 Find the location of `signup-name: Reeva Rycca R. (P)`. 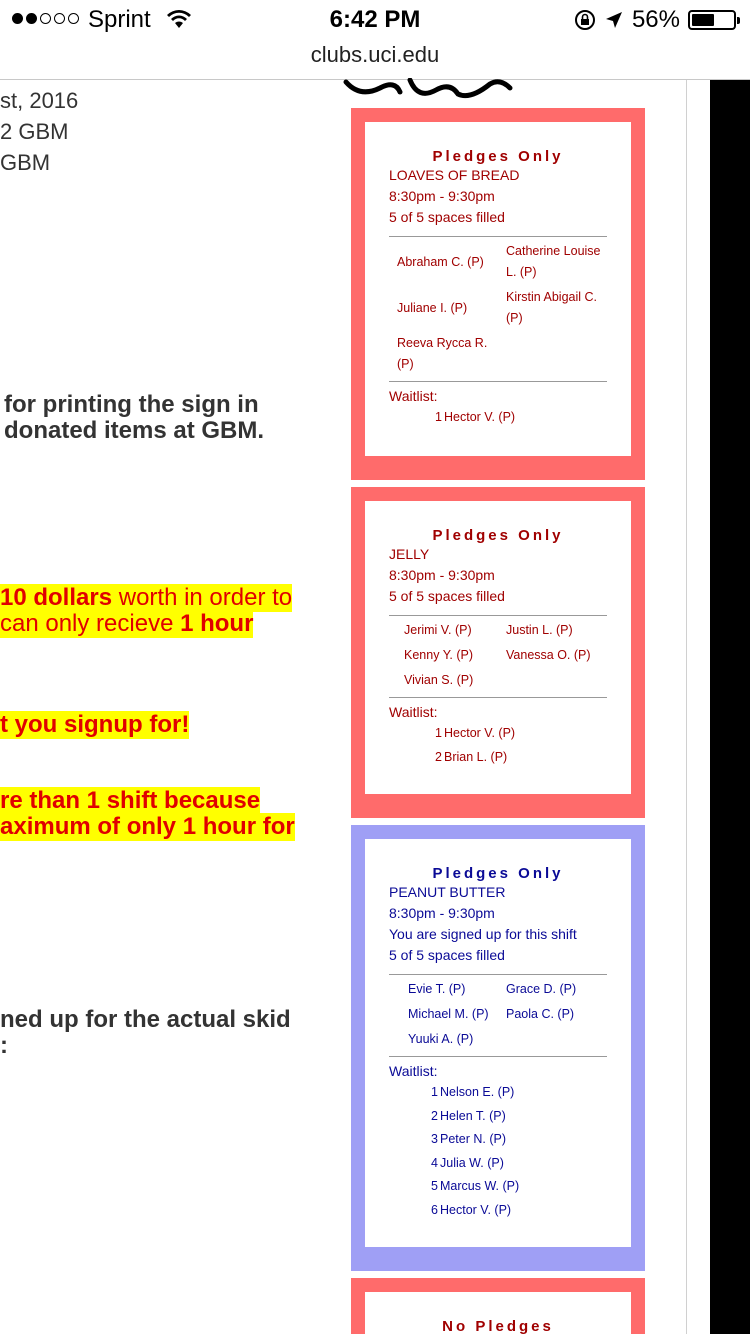

signup-name: Reeva Rycca R. (P) is located at coordinates (442, 353).